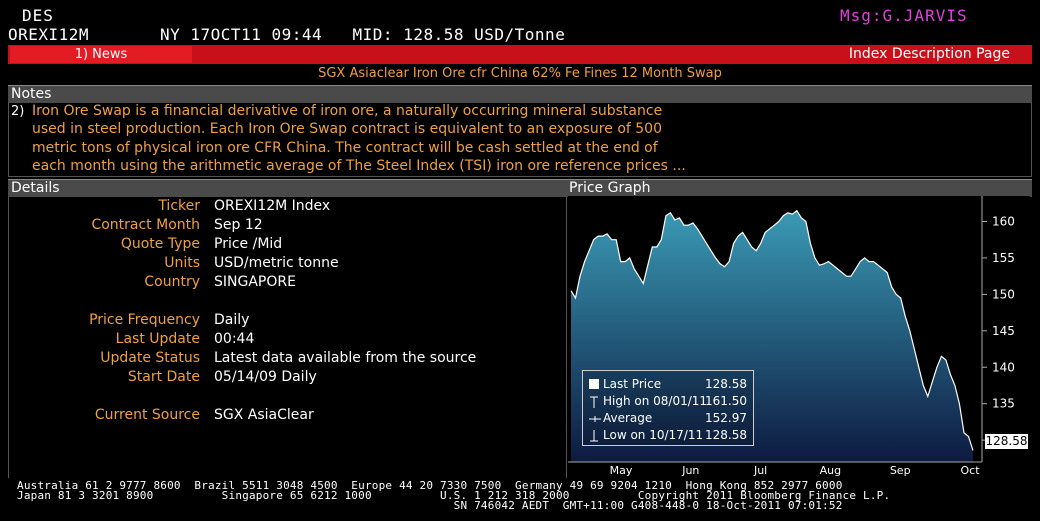  What do you see at coordinates (459, 34) in the screenshot?
I see `mid-price: MID: 128.58 USD/Tonne` at bounding box center [459, 34].